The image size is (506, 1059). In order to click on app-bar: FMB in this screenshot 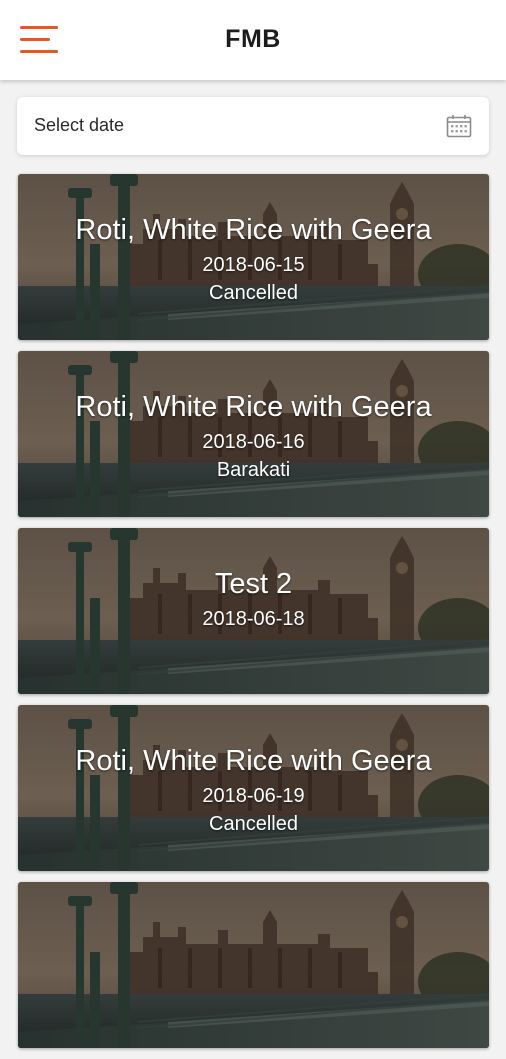, I will do `click(253, 40)`.